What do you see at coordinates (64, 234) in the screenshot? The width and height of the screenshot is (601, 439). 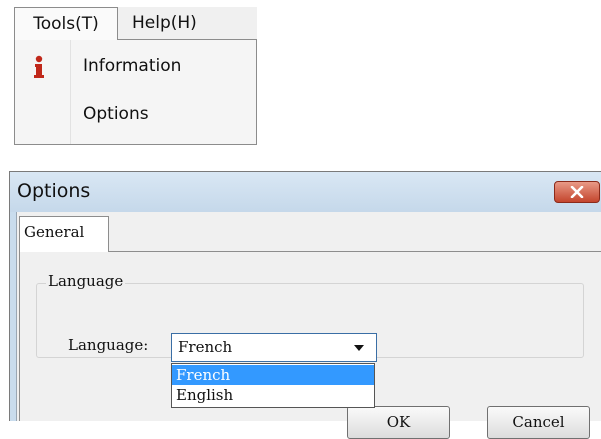 I see `tab-general: General` at bounding box center [64, 234].